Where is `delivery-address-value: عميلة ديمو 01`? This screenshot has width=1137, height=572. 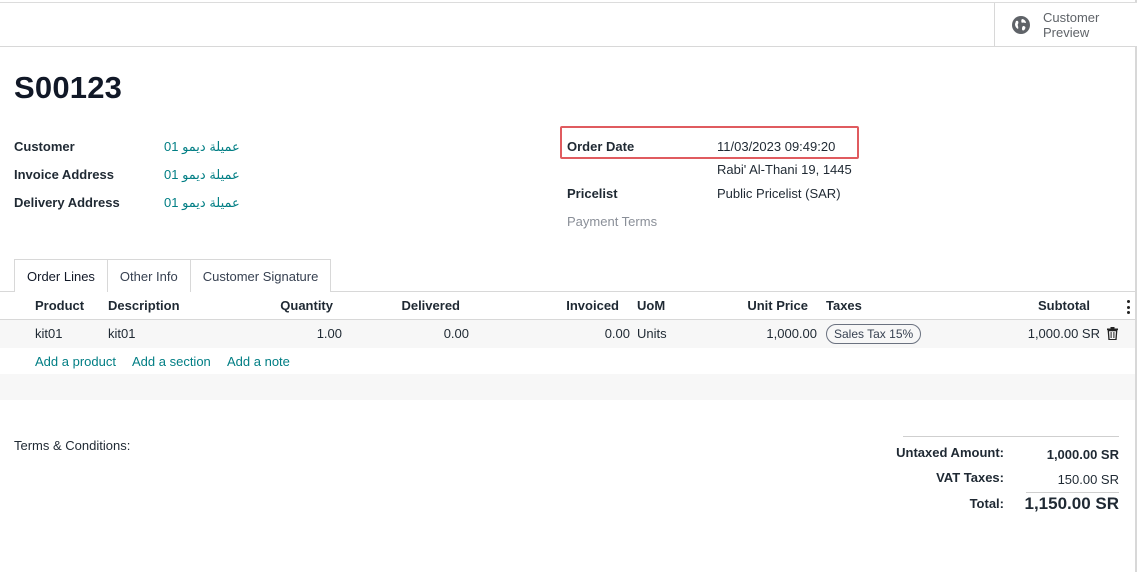
delivery-address-value: عميلة ديمو 01 is located at coordinates (202, 203).